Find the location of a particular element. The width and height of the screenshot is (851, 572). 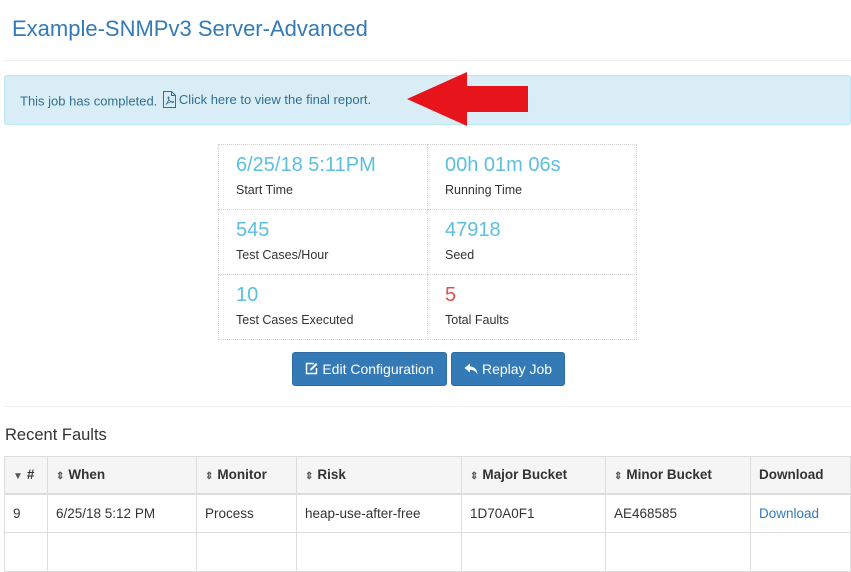

cell-risk is located at coordinates (379, 552).